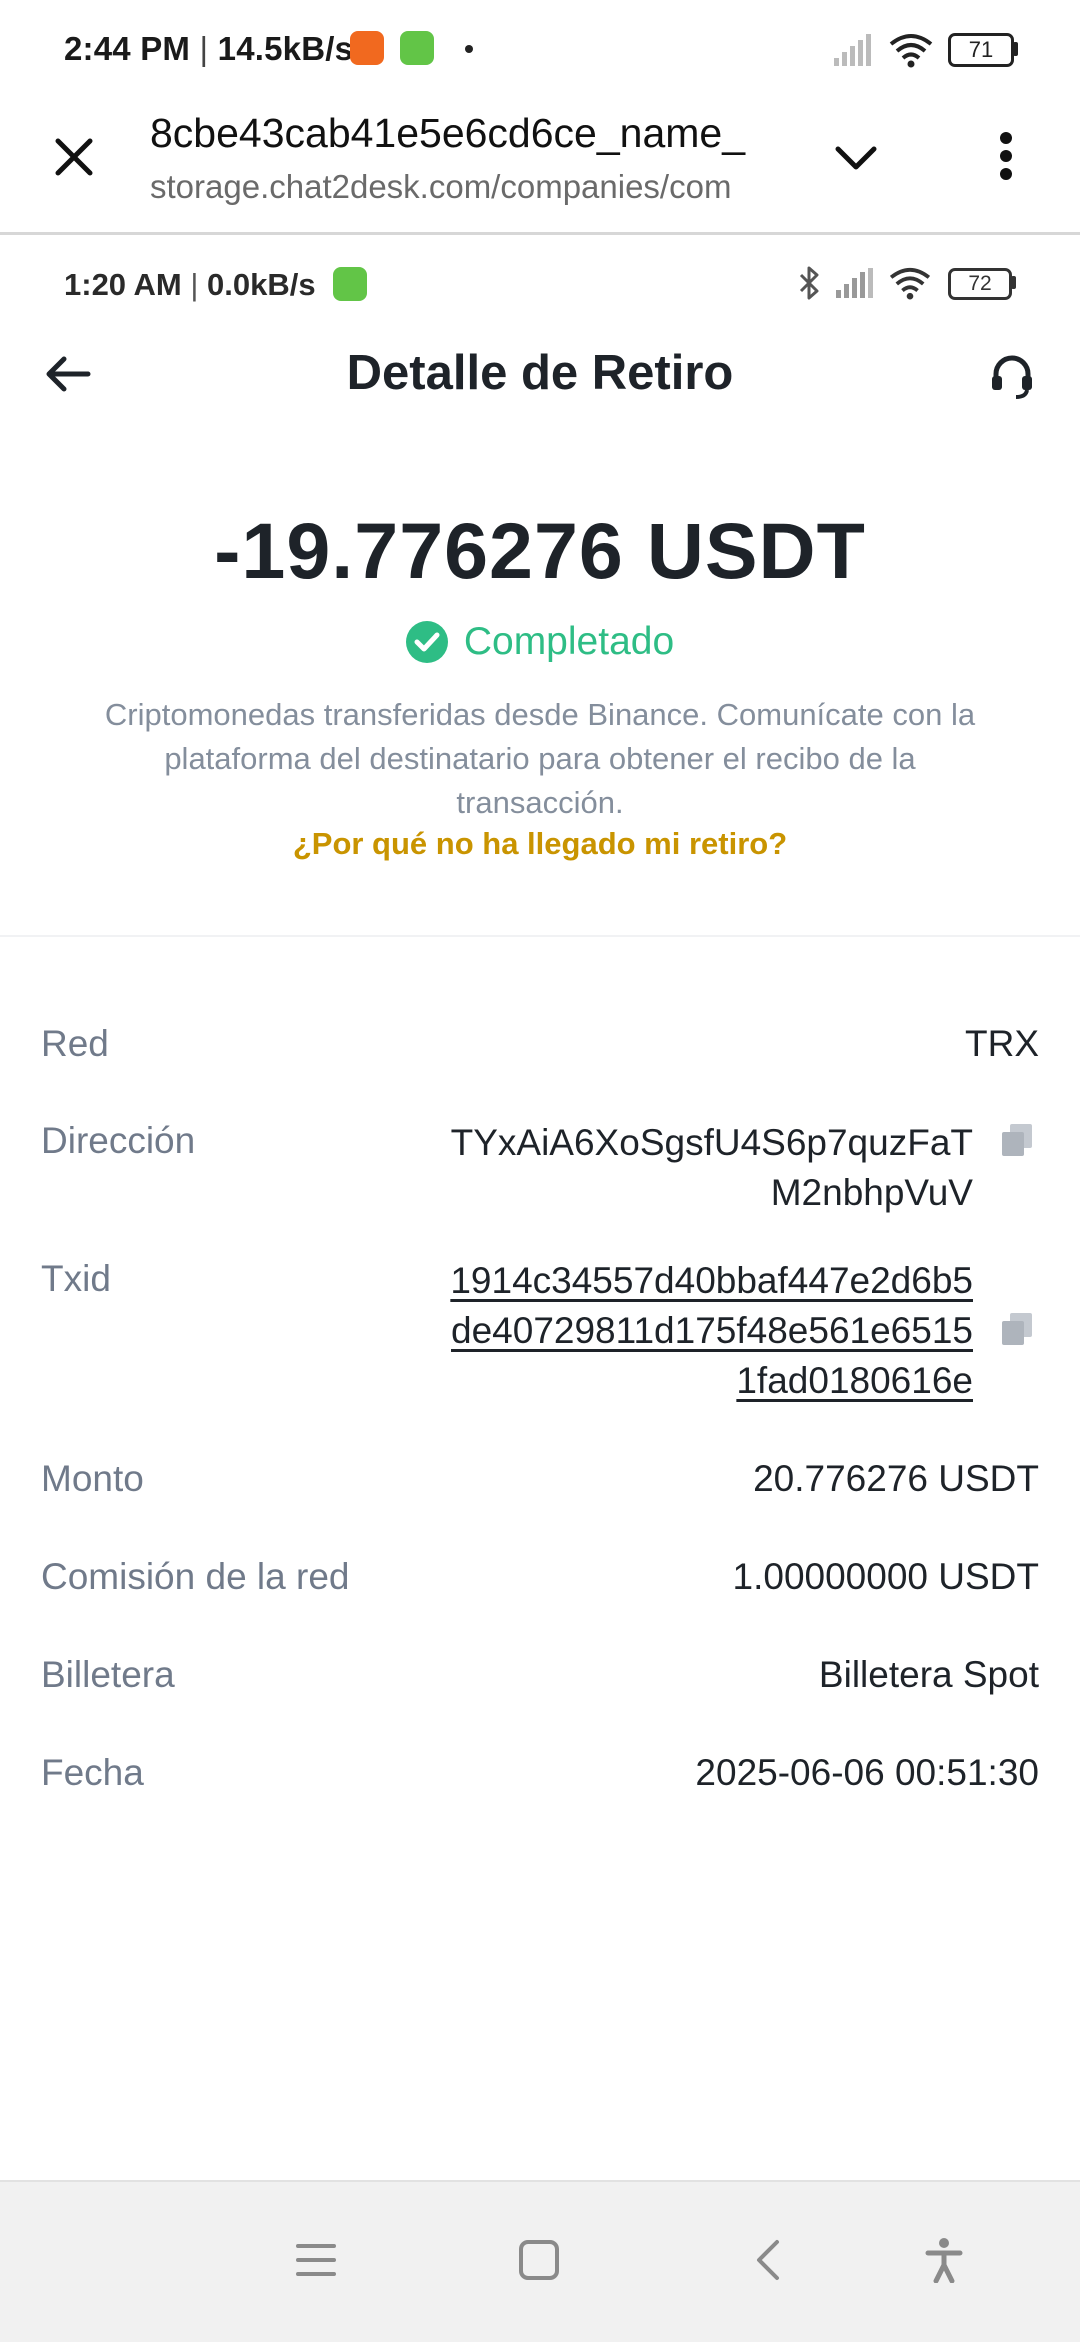  I want to click on notification-app-icon, so click(367, 48).